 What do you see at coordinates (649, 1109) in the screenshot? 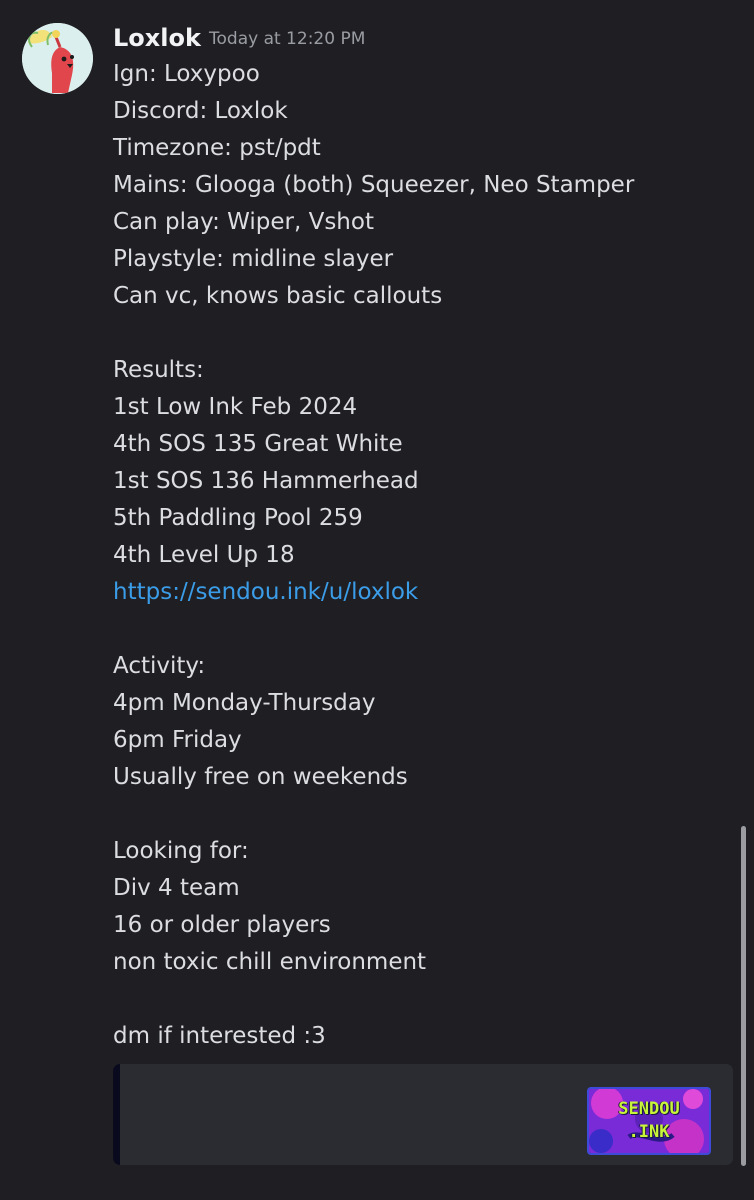
I see `logo-text-top: SENDOU` at bounding box center [649, 1109].